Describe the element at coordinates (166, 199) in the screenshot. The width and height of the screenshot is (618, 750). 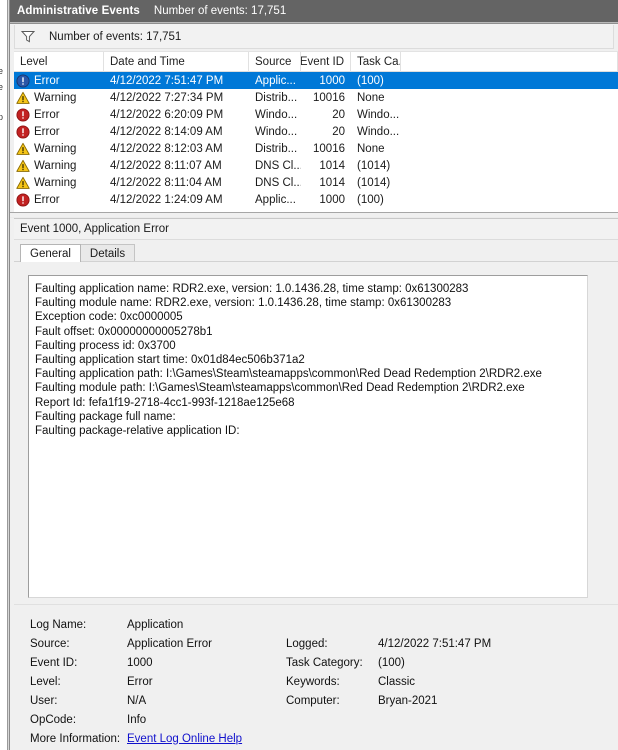
I see `cell-date-and-time: 4/12/2022 1:24:09 AM` at that location.